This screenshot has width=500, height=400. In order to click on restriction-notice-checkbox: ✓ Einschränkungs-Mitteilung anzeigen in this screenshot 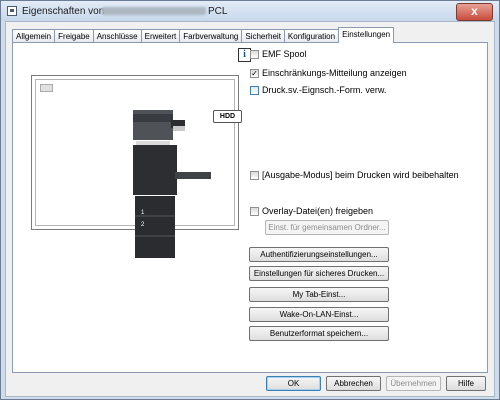, I will do `click(328, 73)`.